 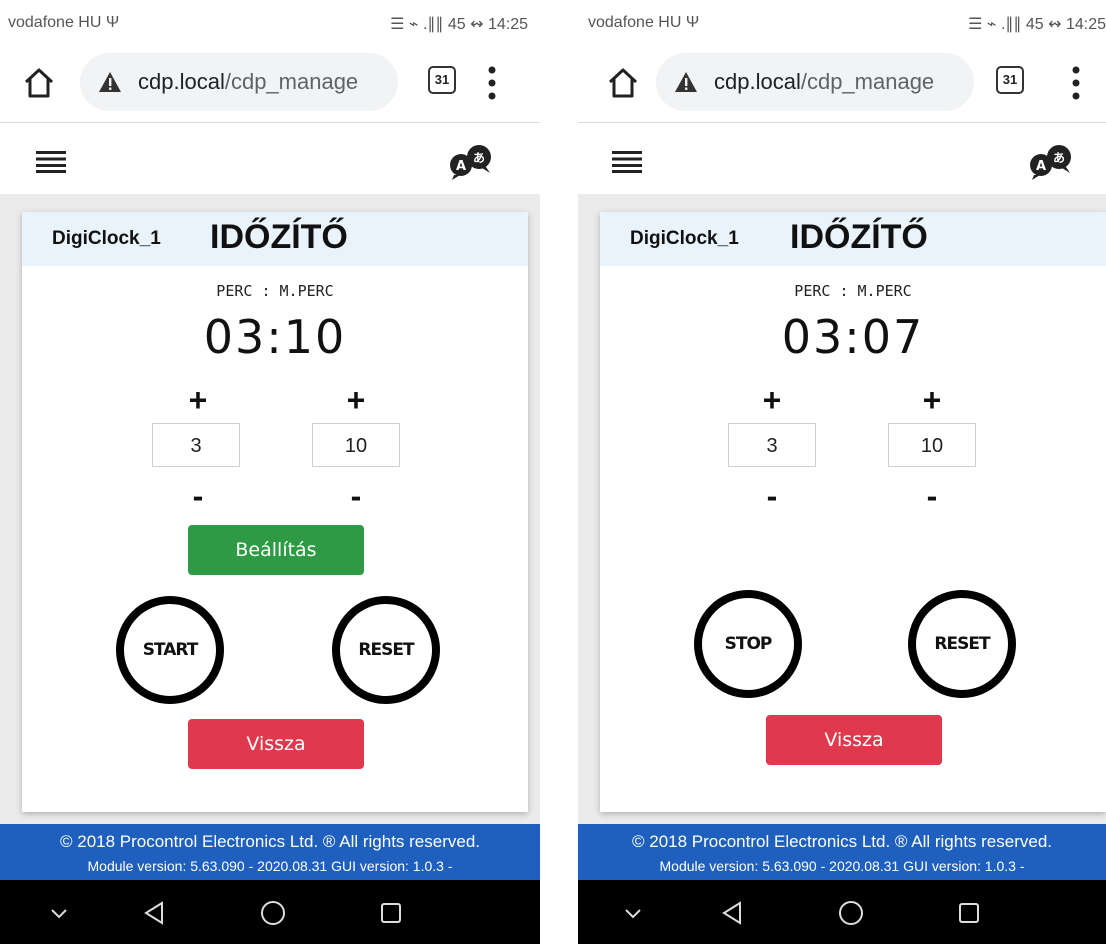 I want to click on start-button: START, so click(x=170, y=650).